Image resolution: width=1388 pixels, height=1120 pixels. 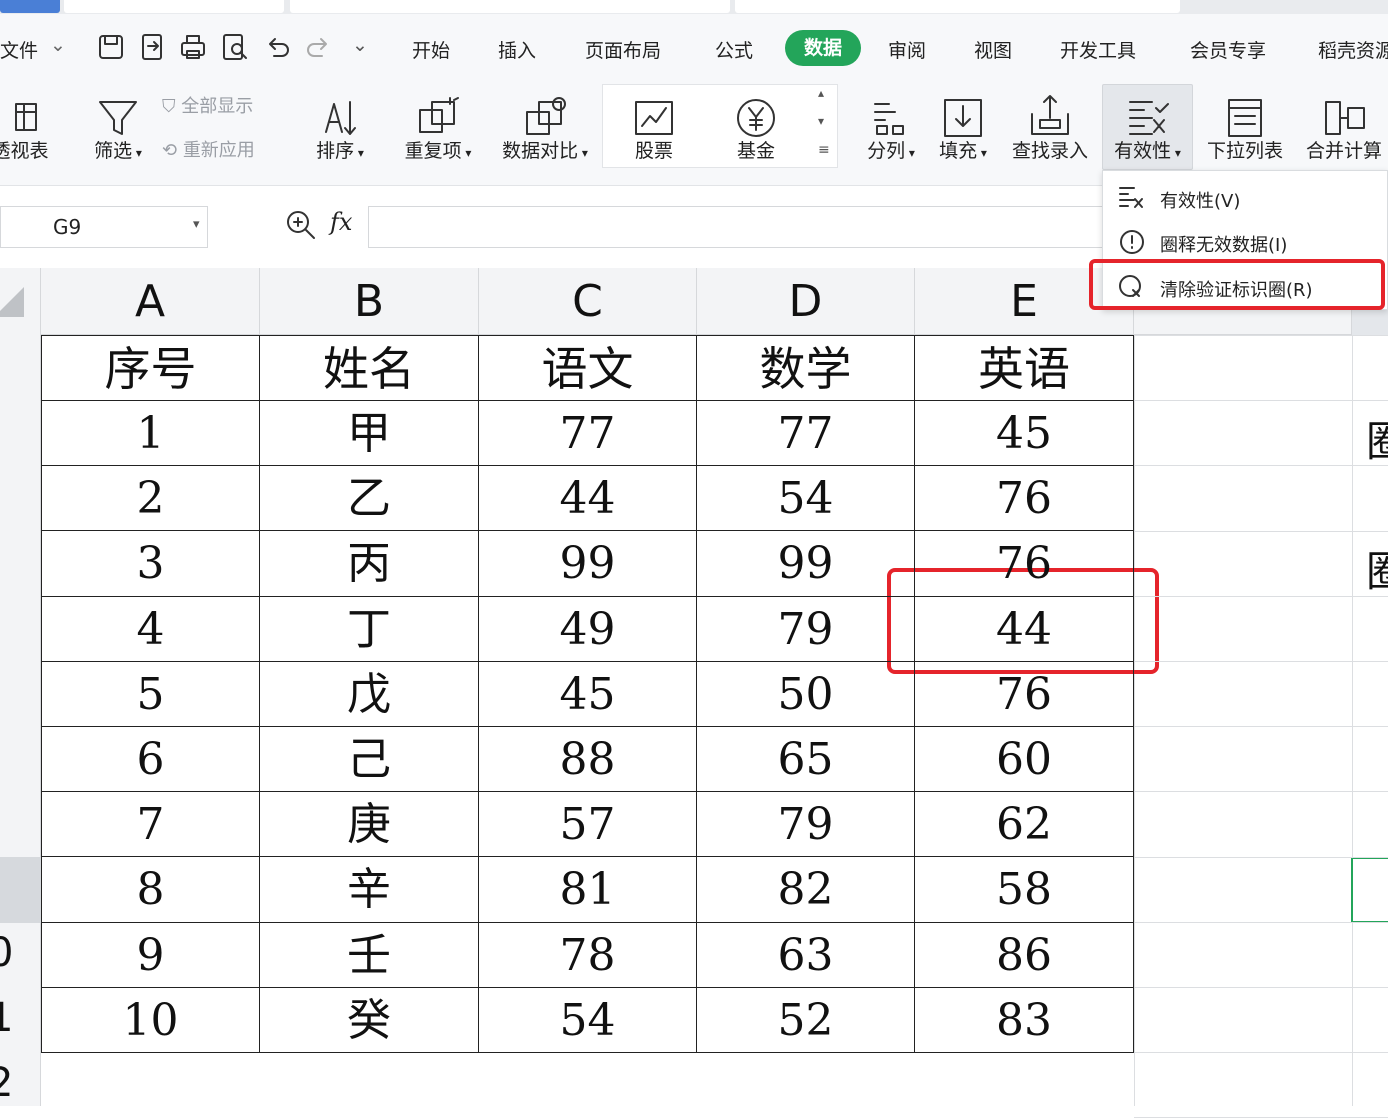 I want to click on quick-access-more-icon: ⌄, so click(x=360, y=45).